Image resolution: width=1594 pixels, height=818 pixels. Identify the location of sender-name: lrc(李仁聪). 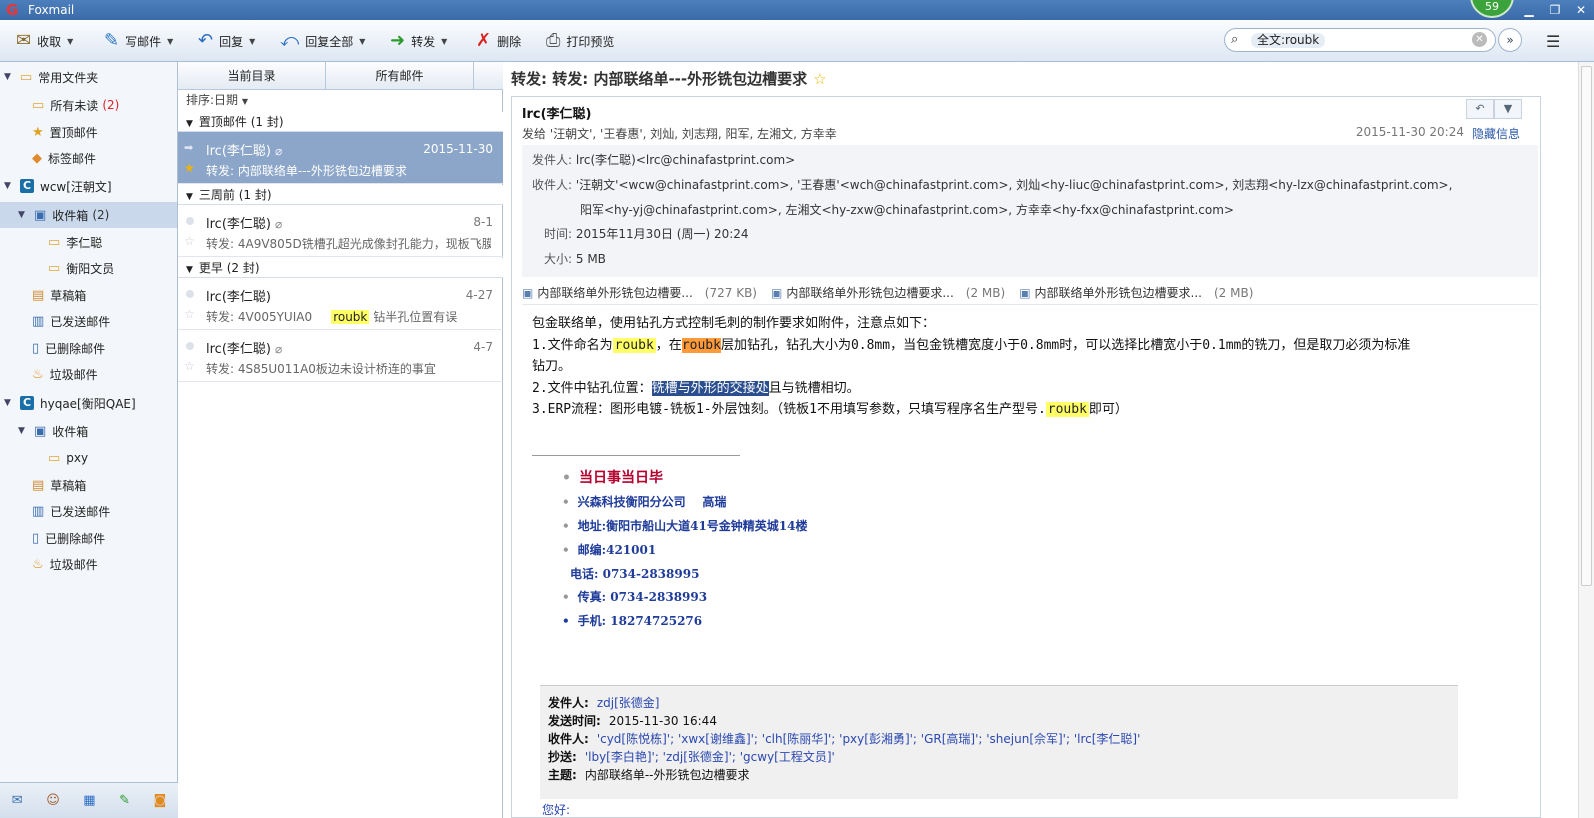
(556, 112).